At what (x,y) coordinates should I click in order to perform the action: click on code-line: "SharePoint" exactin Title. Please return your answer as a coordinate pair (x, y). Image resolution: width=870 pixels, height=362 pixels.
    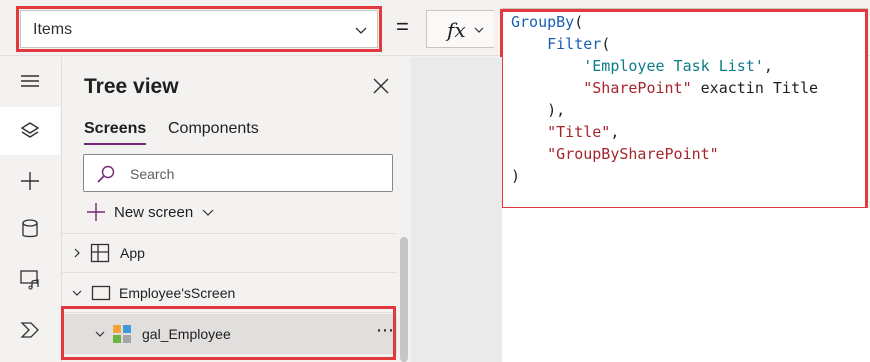
    Looking at the image, I should click on (664, 88).